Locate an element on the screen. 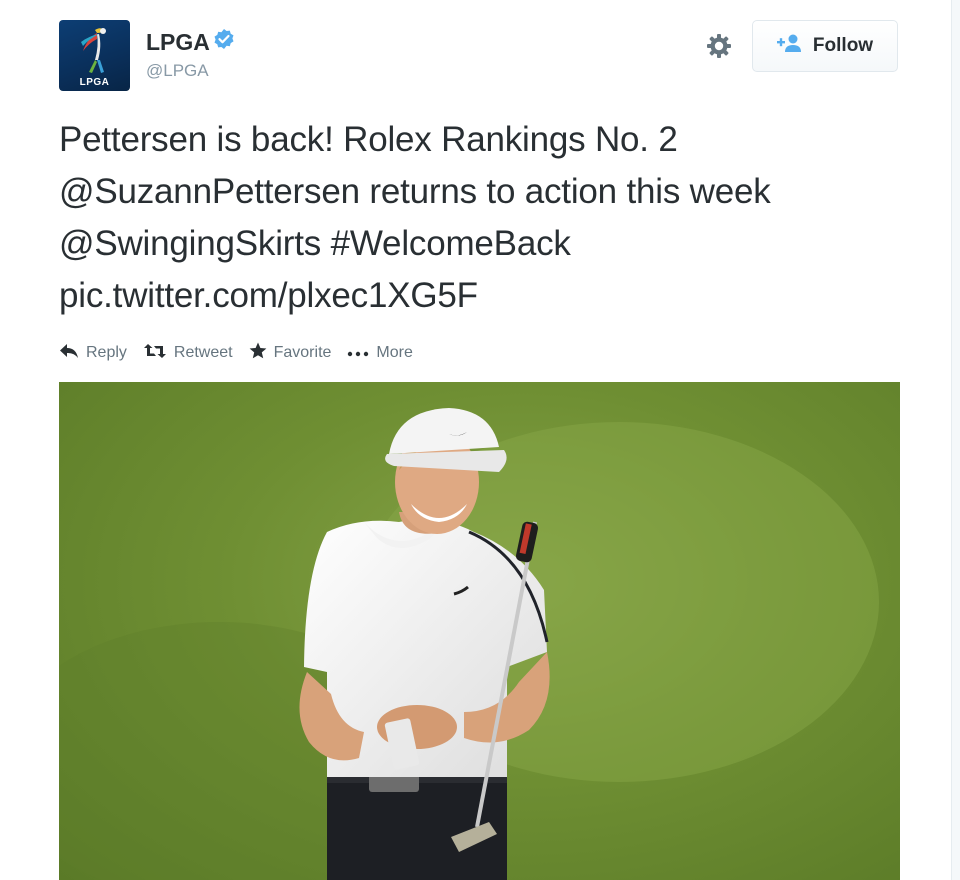 Image resolution: width=960 pixels, height=880 pixels. gear-icon is located at coordinates (719, 46).